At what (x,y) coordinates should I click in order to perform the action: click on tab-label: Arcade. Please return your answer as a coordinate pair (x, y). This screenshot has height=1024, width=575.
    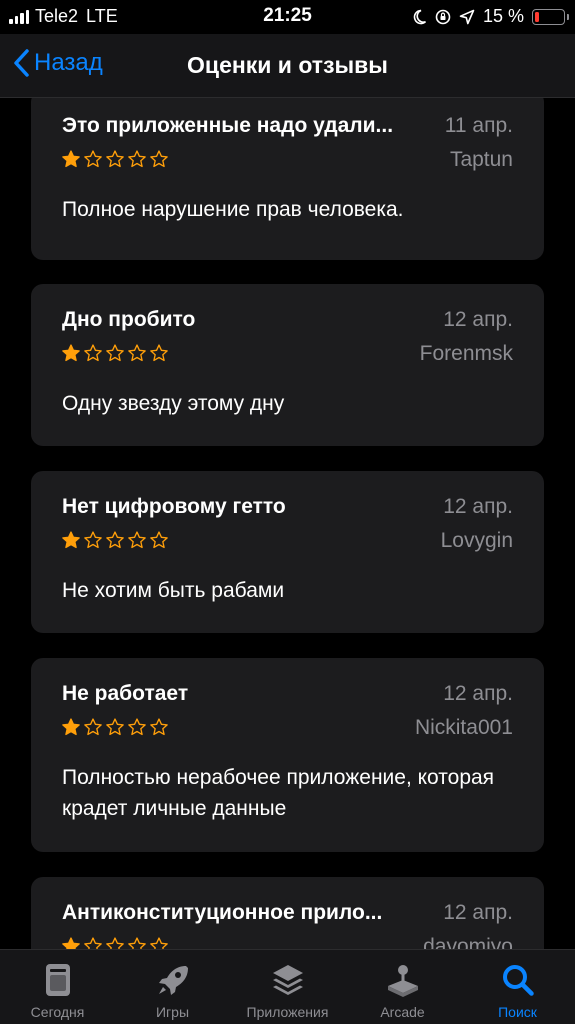
    Looking at the image, I should click on (402, 1012).